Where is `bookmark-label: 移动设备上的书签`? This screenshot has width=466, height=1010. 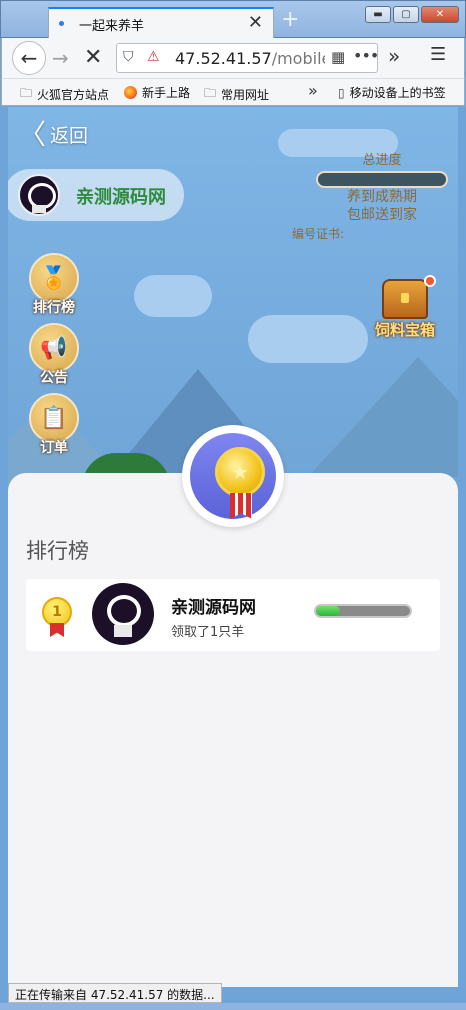
bookmark-label: 移动设备上的书签 is located at coordinates (397, 93).